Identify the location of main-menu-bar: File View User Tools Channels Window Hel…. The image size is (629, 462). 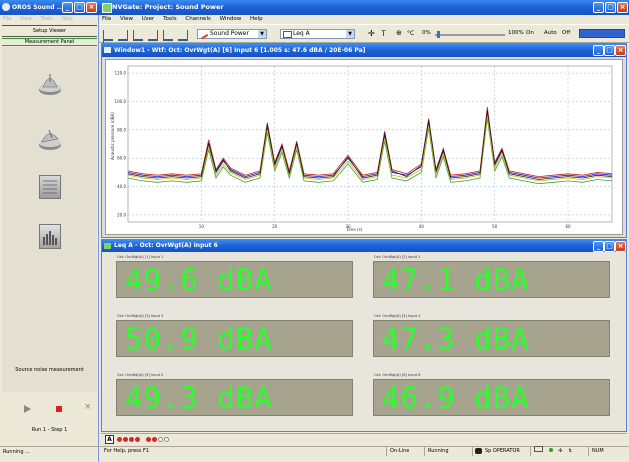
(364, 19).